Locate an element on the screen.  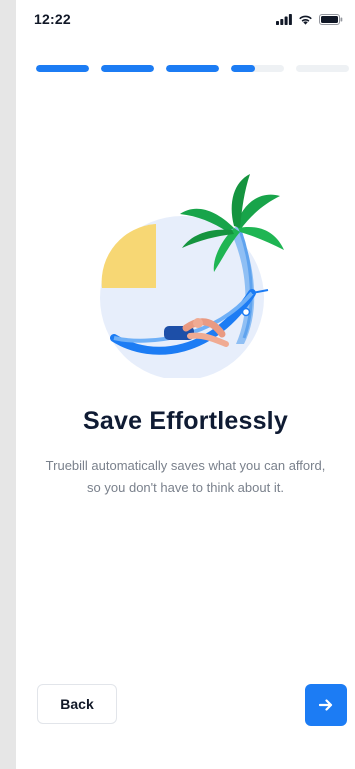
arrow-right-icon is located at coordinates (326, 705).